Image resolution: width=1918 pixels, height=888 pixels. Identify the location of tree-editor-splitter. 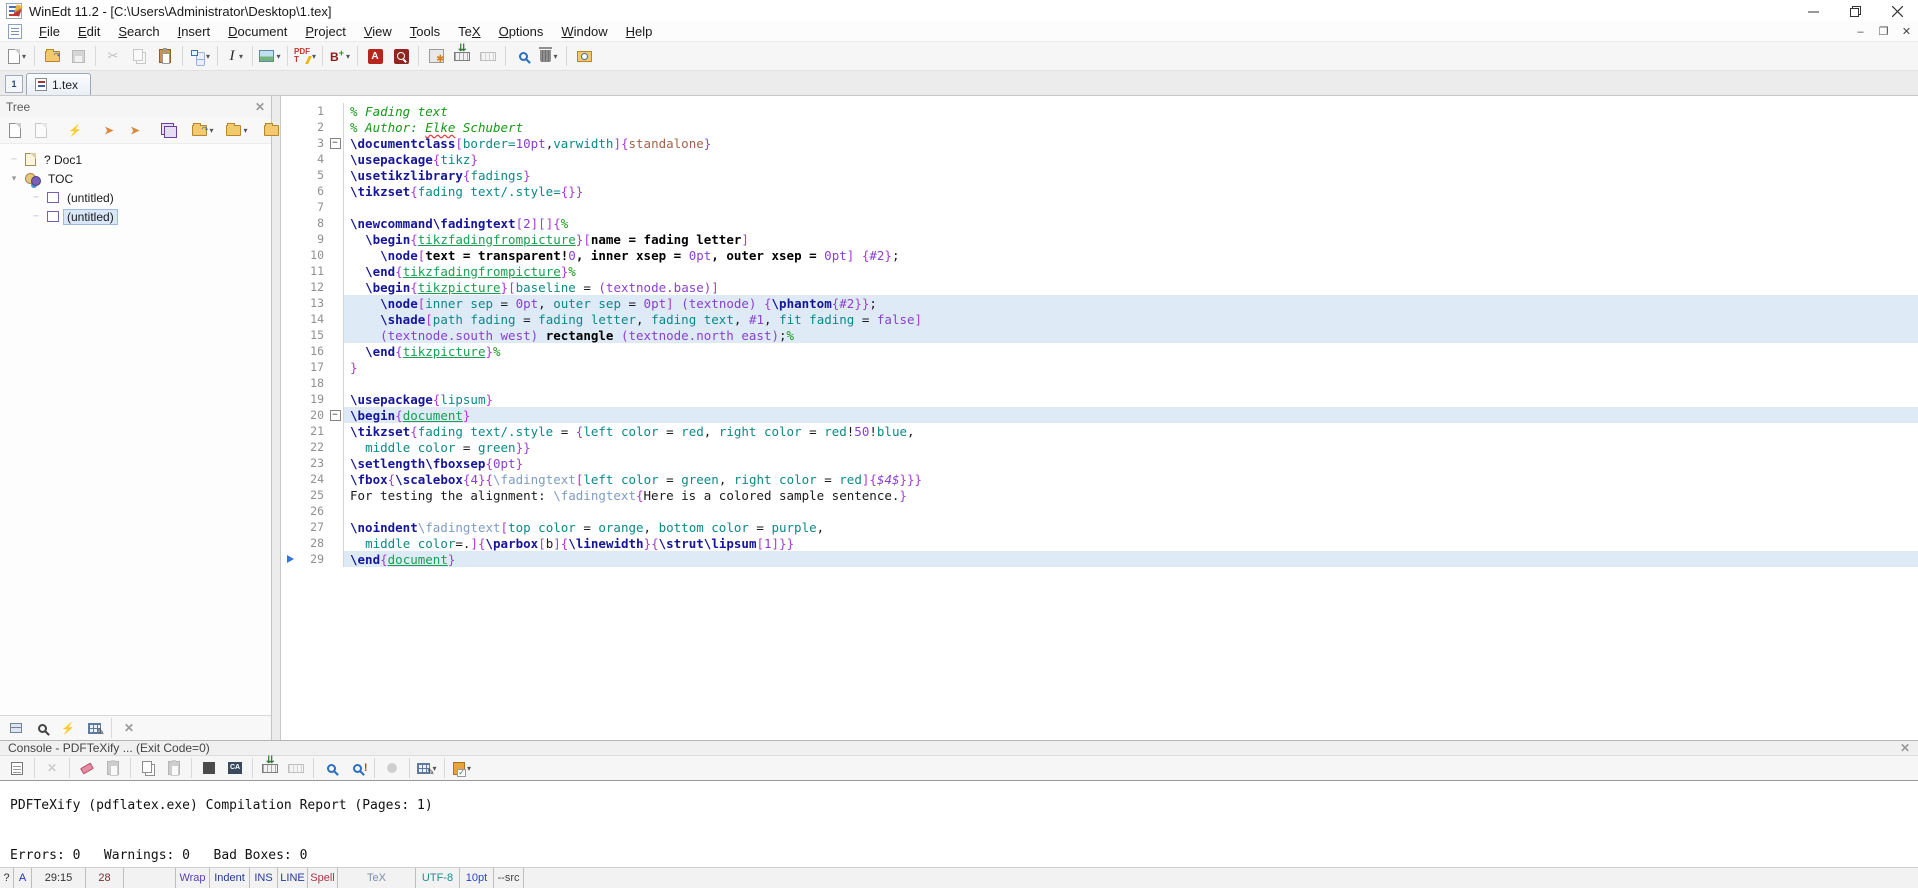
(276, 418).